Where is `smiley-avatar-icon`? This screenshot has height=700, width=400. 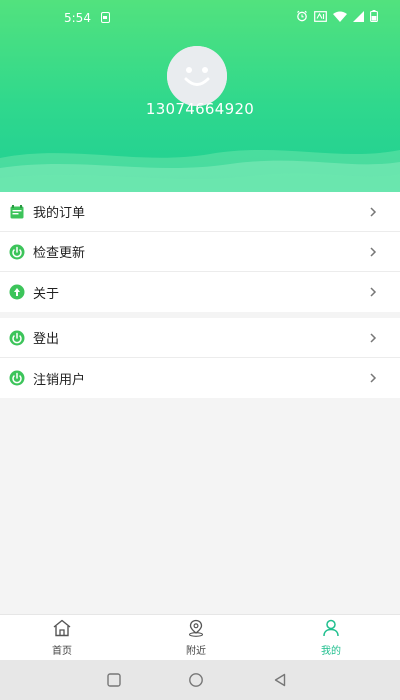 smiley-avatar-icon is located at coordinates (197, 76).